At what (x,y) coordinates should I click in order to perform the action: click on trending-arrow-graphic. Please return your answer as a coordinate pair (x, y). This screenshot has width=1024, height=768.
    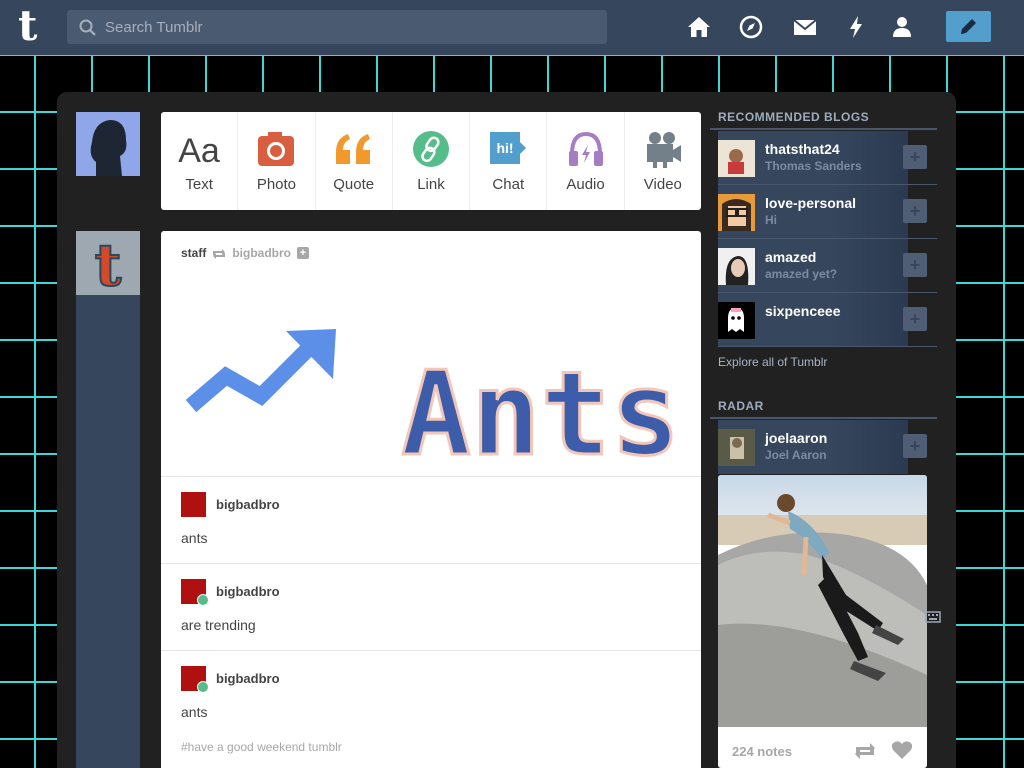
    Looking at the image, I should click on (260, 371).